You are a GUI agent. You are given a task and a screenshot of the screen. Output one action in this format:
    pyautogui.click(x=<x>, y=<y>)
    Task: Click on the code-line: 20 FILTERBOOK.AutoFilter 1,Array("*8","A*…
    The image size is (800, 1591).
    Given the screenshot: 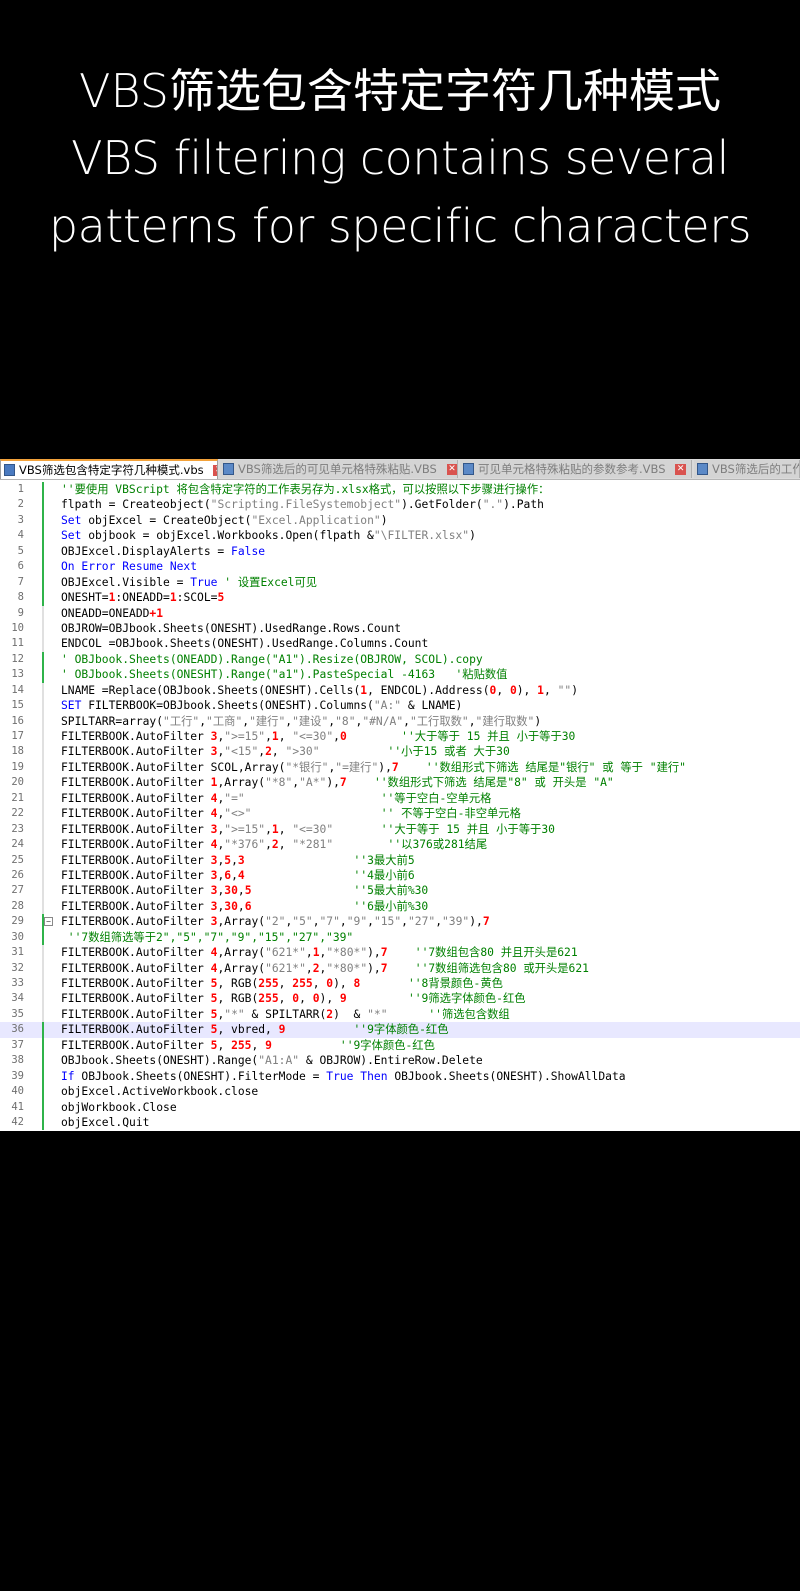 What is the action you would take?
    pyautogui.click(x=400, y=783)
    